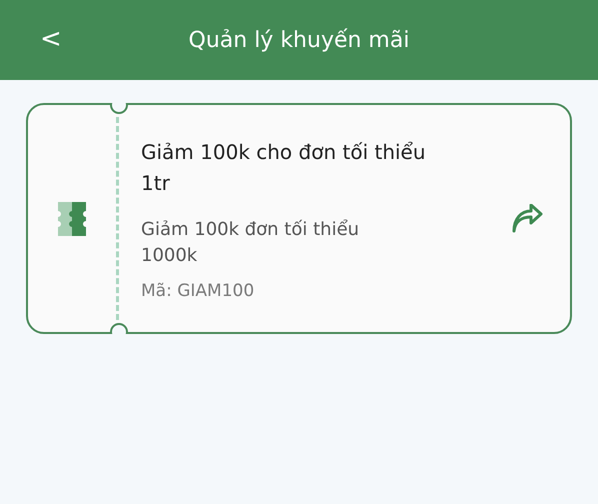  Describe the element at coordinates (72, 219) in the screenshot. I see `ticket-icon` at that location.